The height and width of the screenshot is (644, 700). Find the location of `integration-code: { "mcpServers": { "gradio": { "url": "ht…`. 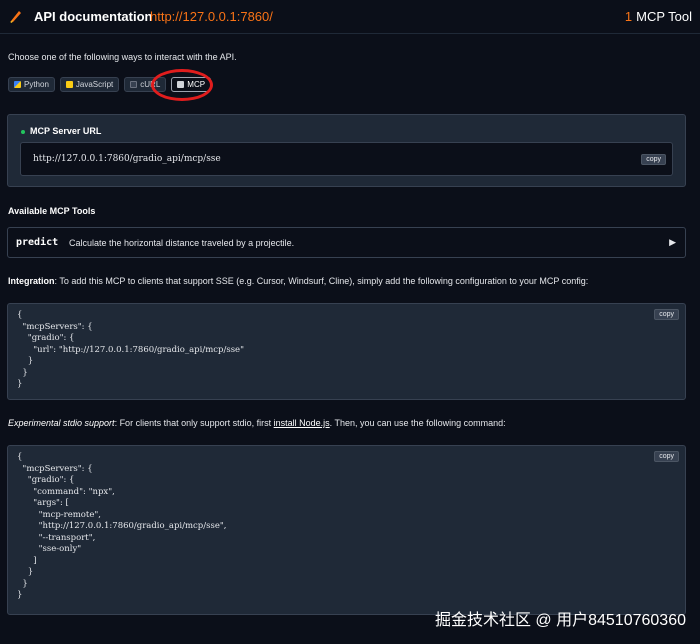

integration-code: { "mcpServers": { "gradio": { "url": "ht… is located at coordinates (130, 349).